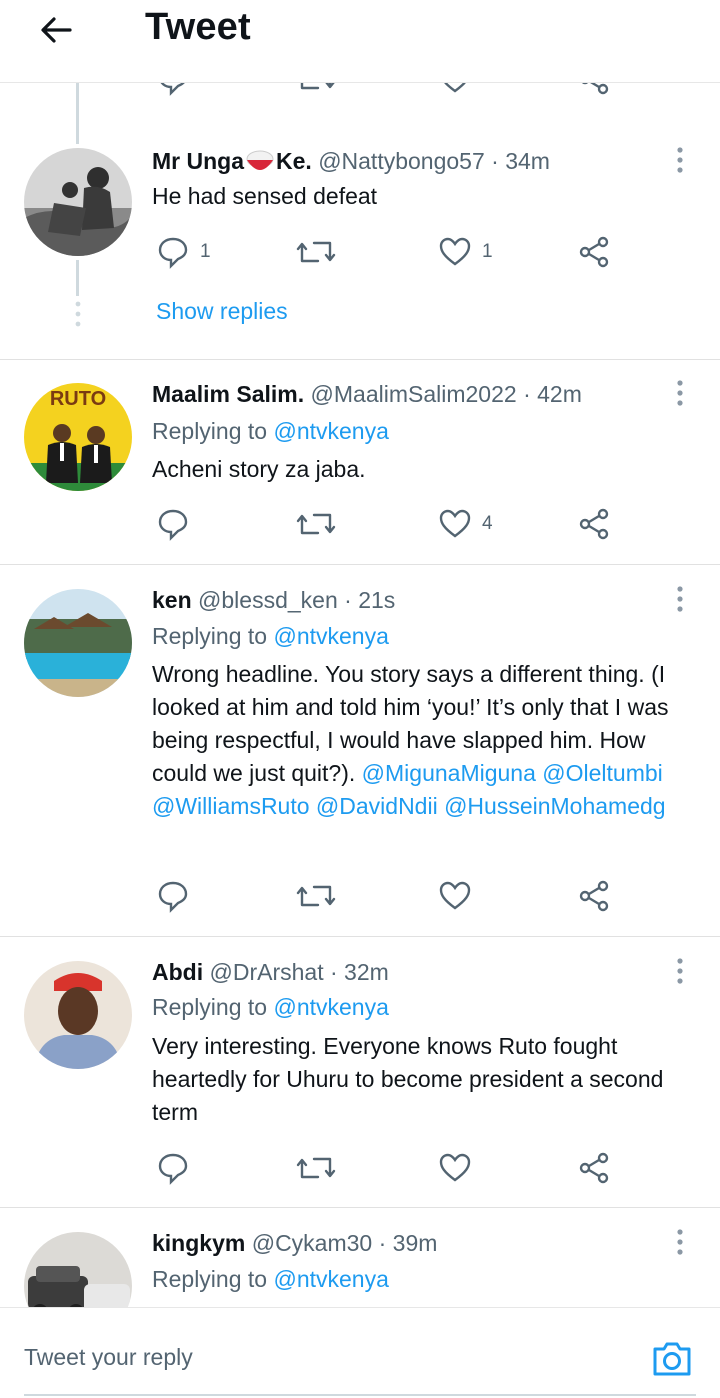 This screenshot has width=720, height=1398. I want to click on user-name: kingkym, so click(198, 1243).